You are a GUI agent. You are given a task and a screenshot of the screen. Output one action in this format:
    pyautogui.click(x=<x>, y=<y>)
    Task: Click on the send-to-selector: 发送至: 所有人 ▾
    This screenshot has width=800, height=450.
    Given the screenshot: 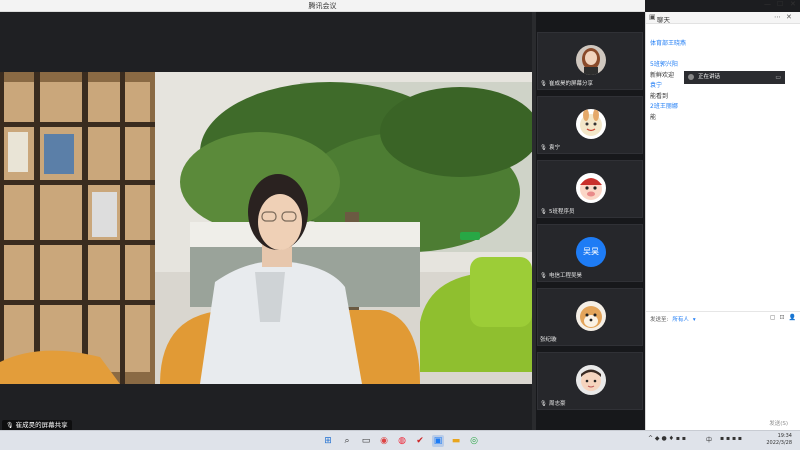 What is the action you would take?
    pyautogui.click(x=673, y=319)
    